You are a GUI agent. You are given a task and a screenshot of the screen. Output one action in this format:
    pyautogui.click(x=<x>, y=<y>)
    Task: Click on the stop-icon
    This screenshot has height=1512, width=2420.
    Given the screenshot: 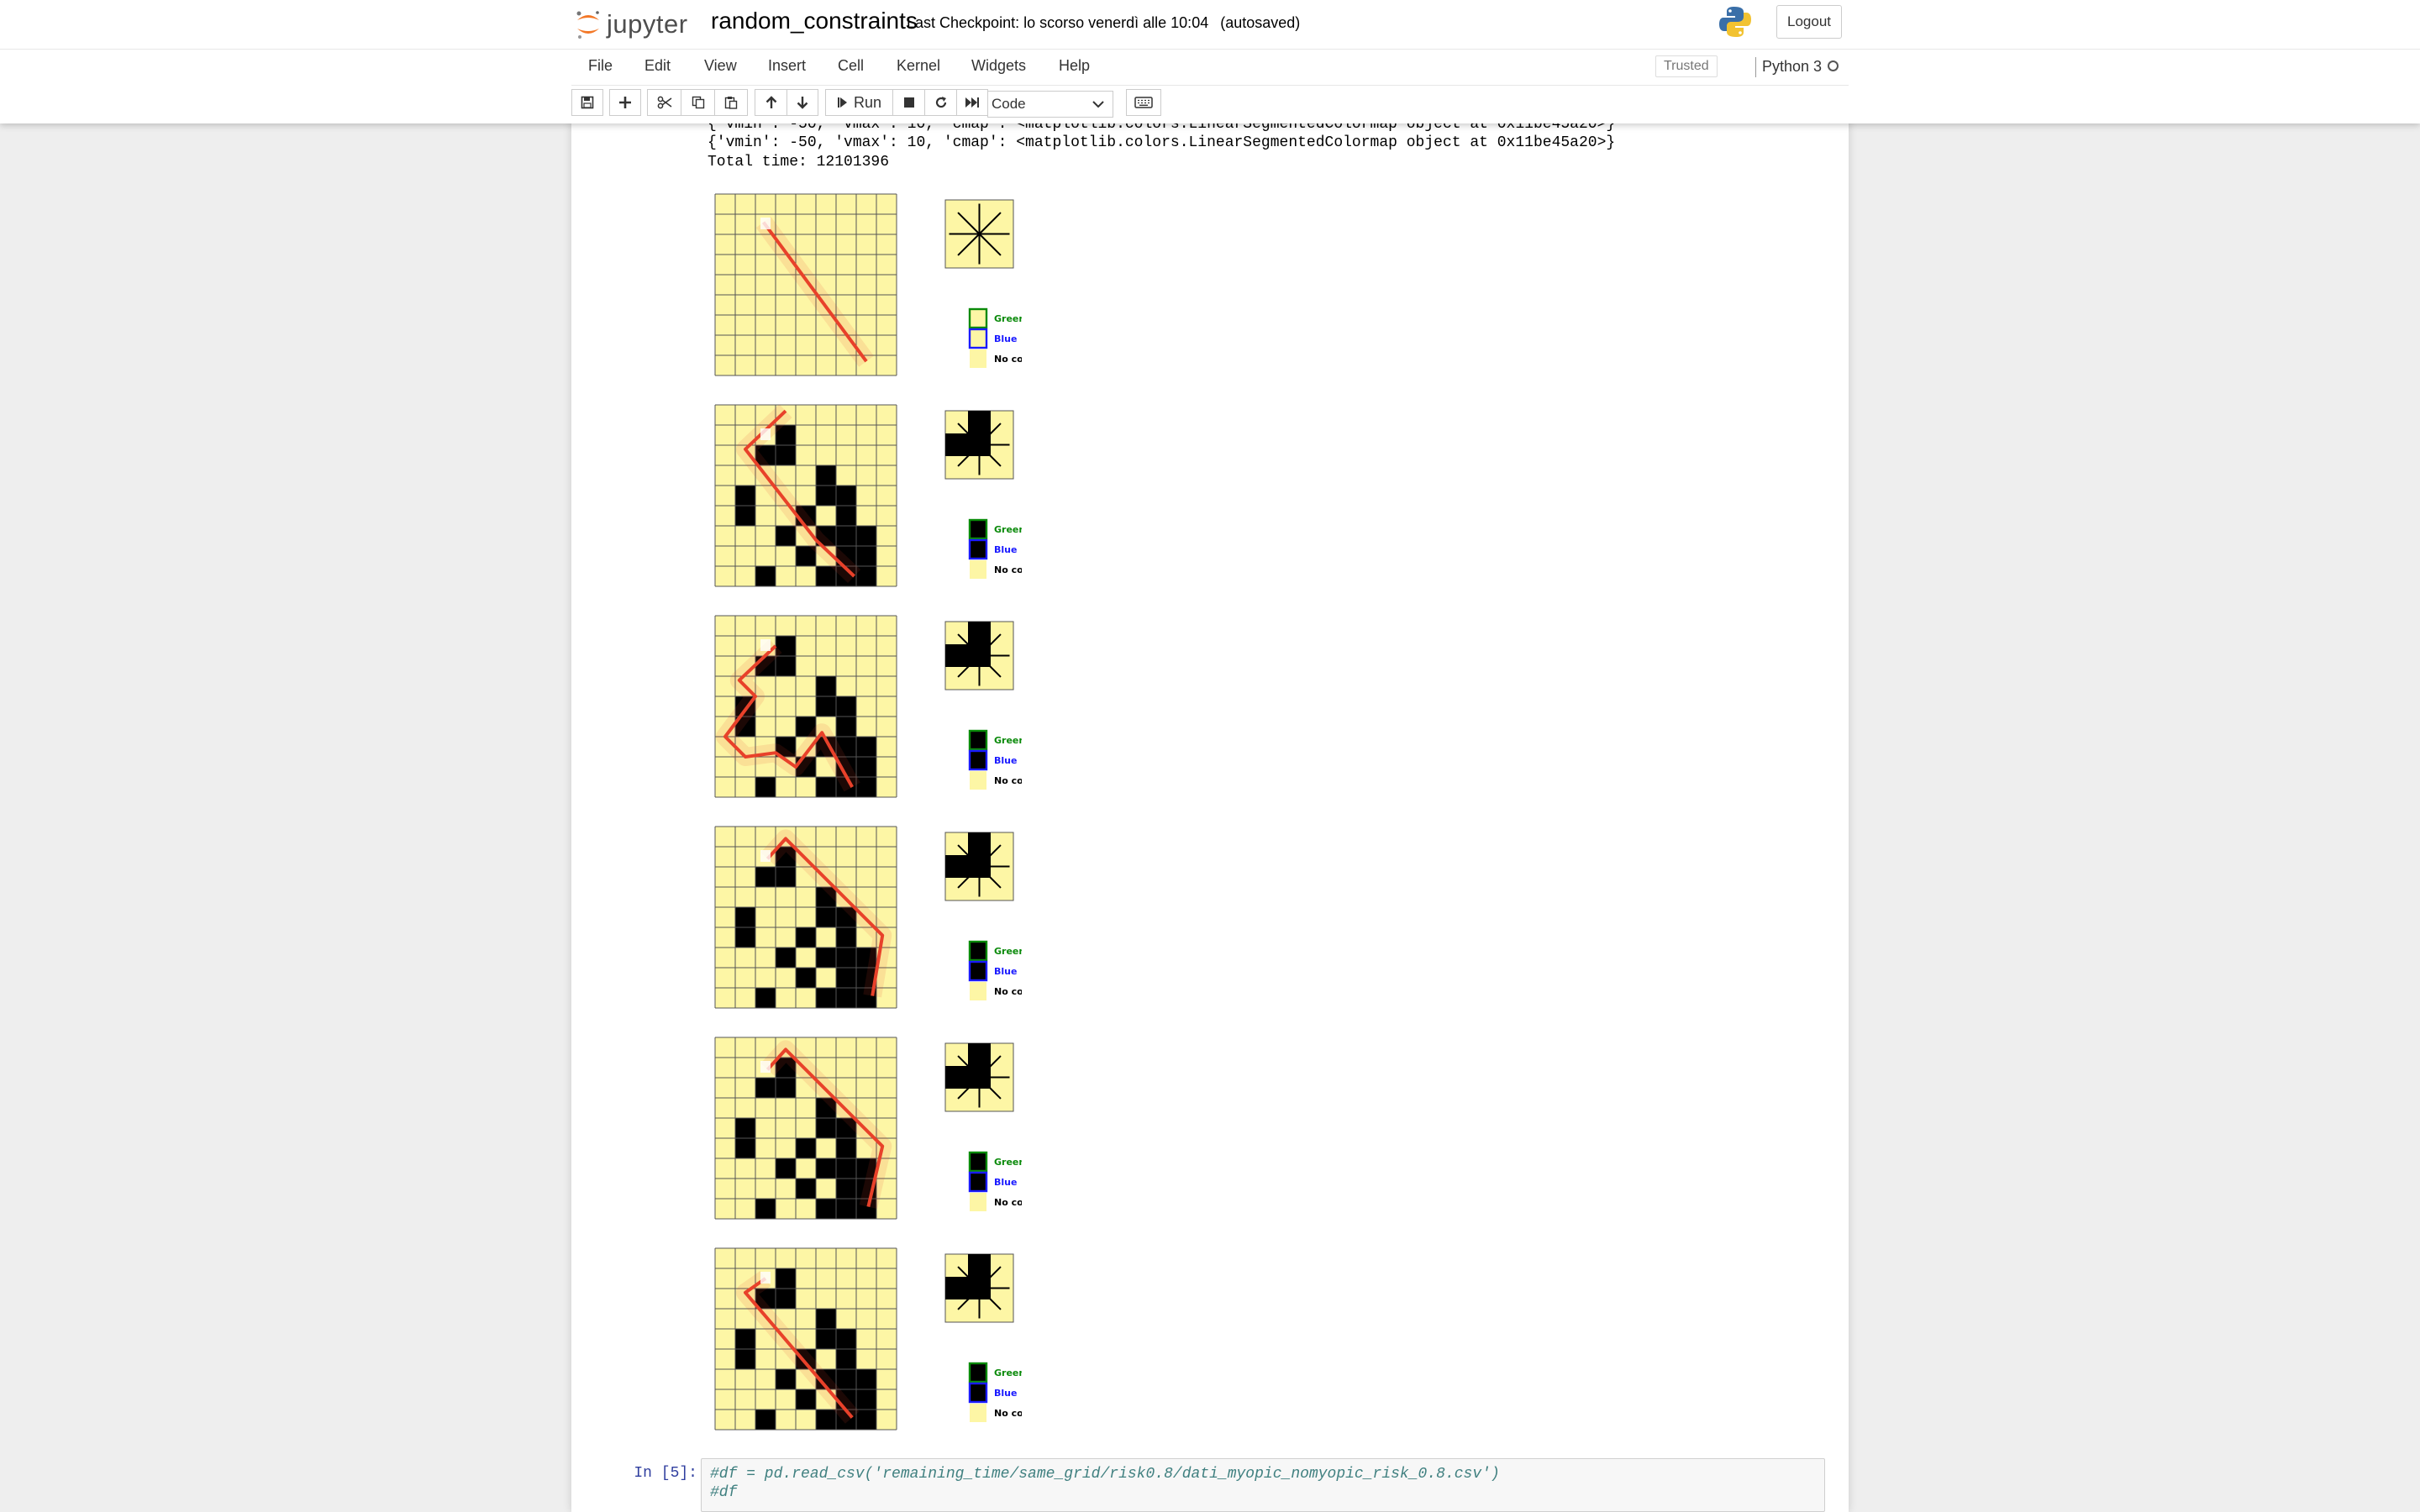 What is the action you would take?
    pyautogui.click(x=908, y=102)
    